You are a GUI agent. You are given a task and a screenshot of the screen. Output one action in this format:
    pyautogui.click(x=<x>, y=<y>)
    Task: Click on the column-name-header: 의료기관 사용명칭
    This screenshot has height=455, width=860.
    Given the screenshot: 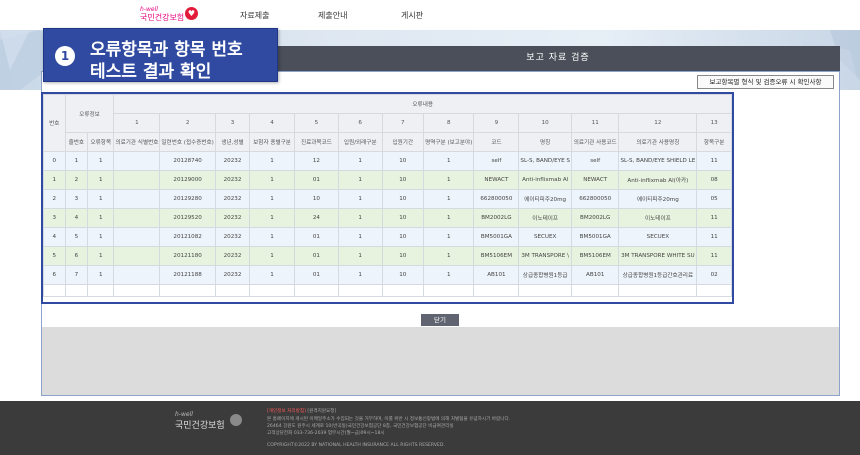 What is the action you would take?
    pyautogui.click(x=658, y=142)
    